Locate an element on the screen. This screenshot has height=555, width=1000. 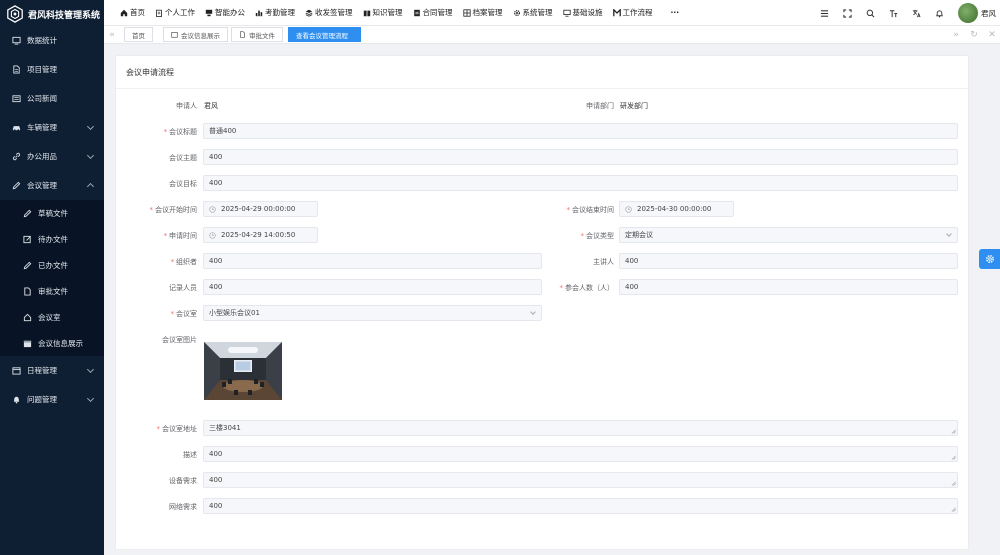
goal-label: 会议目标 is located at coordinates (183, 184).